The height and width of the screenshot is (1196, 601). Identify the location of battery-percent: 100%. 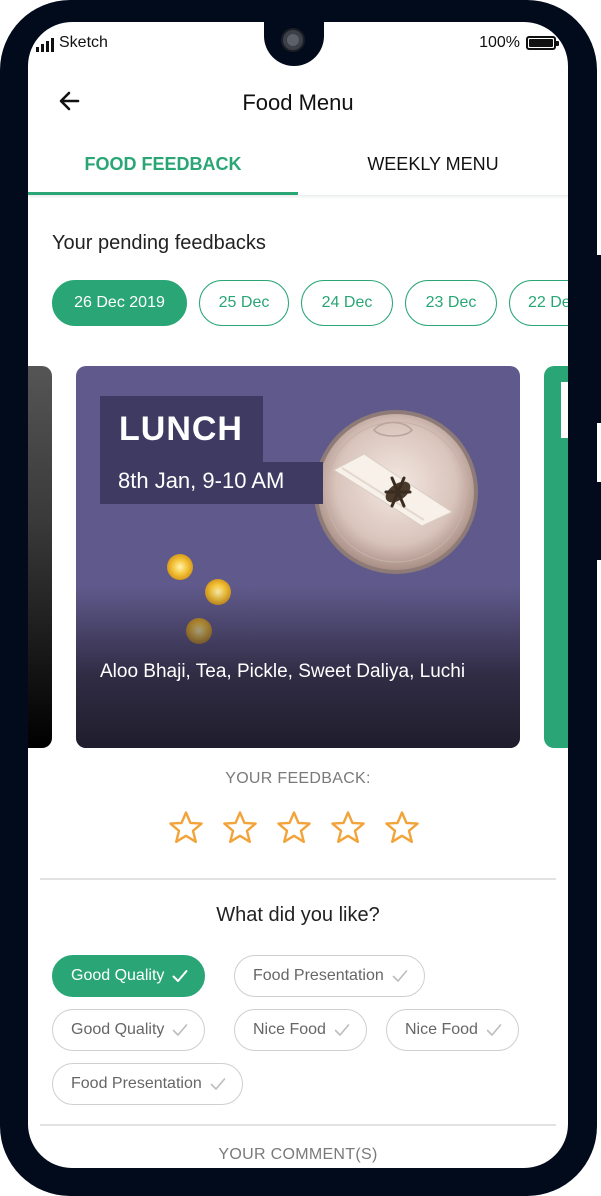
(499, 42).